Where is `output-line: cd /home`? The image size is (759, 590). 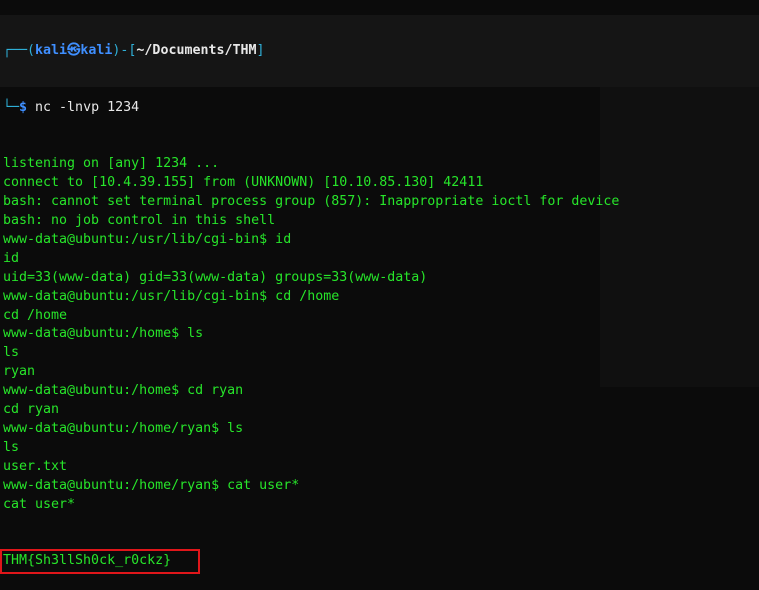
output-line: cd /home is located at coordinates (35, 315).